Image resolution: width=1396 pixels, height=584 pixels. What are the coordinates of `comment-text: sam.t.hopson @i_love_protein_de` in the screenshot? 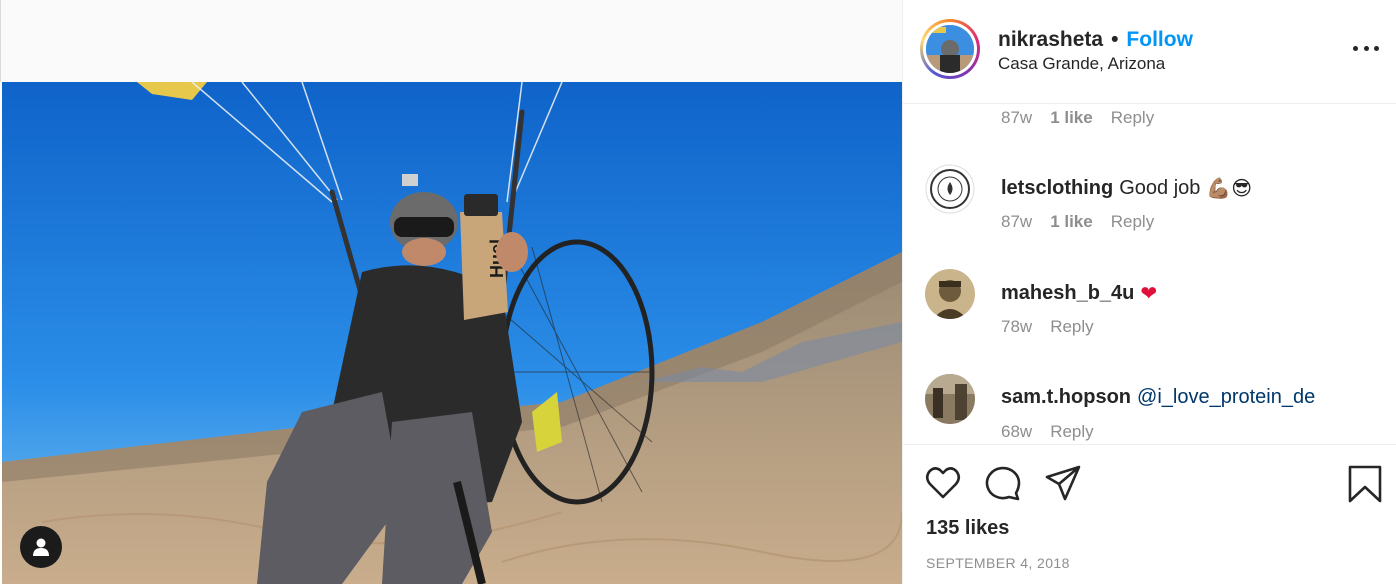 It's located at (1158, 397).